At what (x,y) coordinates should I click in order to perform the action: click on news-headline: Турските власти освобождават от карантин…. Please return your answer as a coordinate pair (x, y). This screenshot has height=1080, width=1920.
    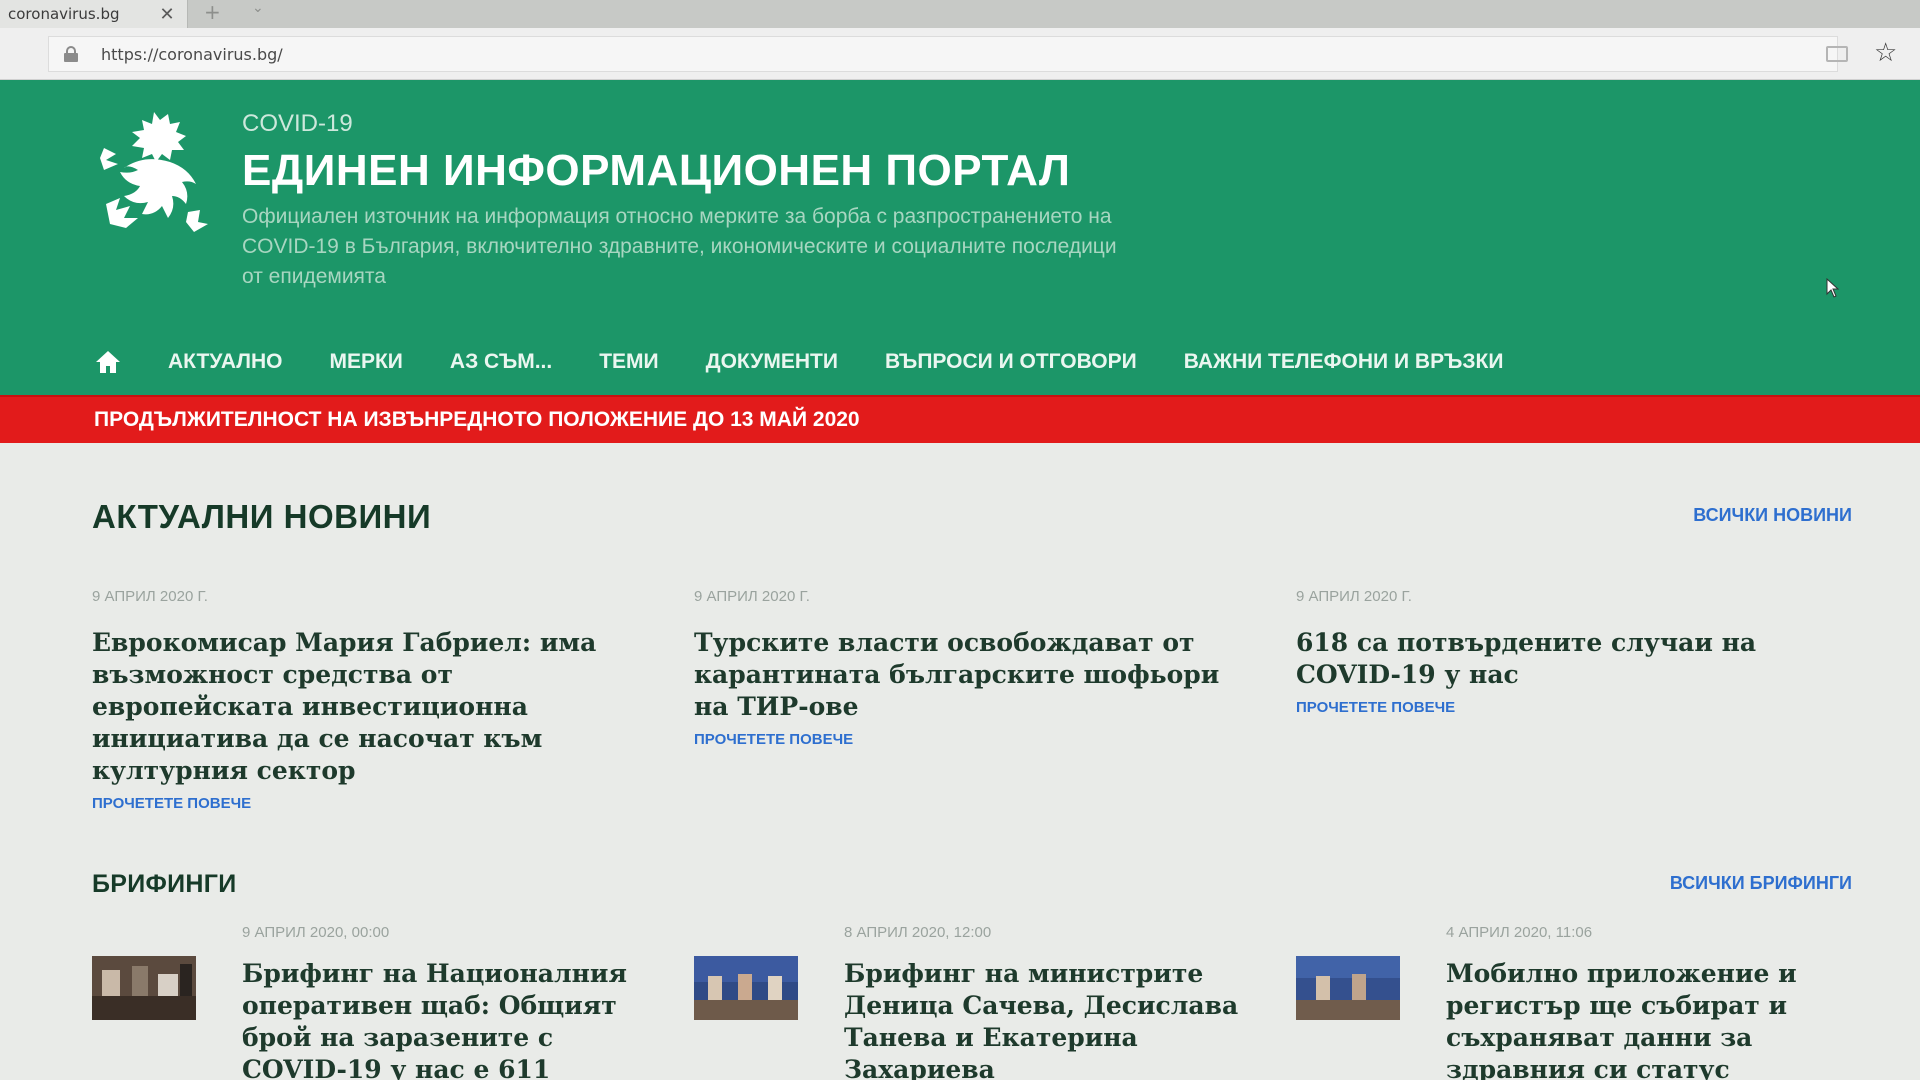
    Looking at the image, I should click on (964, 675).